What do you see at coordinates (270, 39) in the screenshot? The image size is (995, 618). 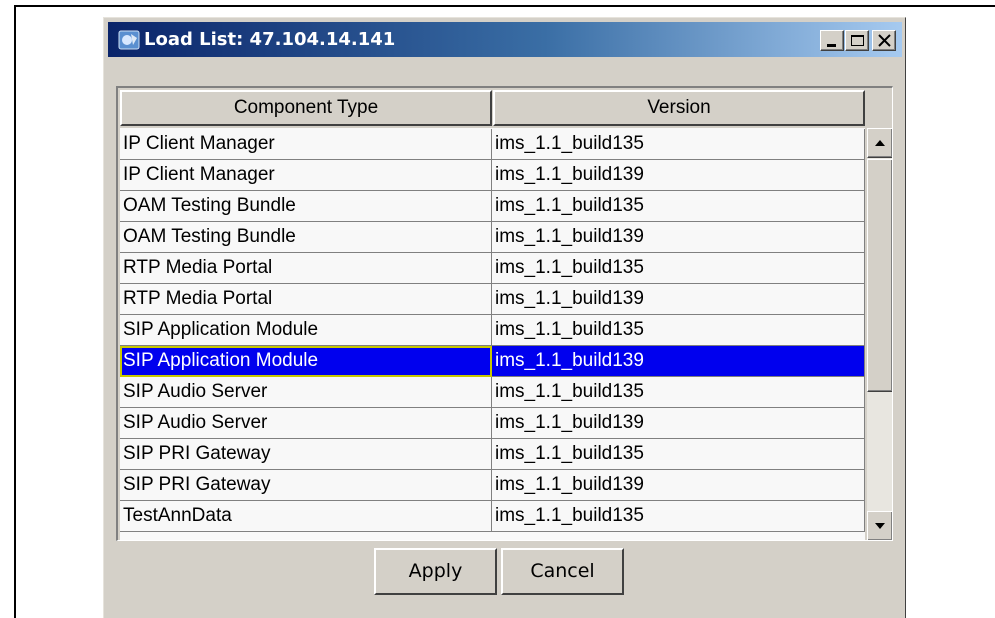 I see `window-title: Load List: 47.104.14.141` at bounding box center [270, 39].